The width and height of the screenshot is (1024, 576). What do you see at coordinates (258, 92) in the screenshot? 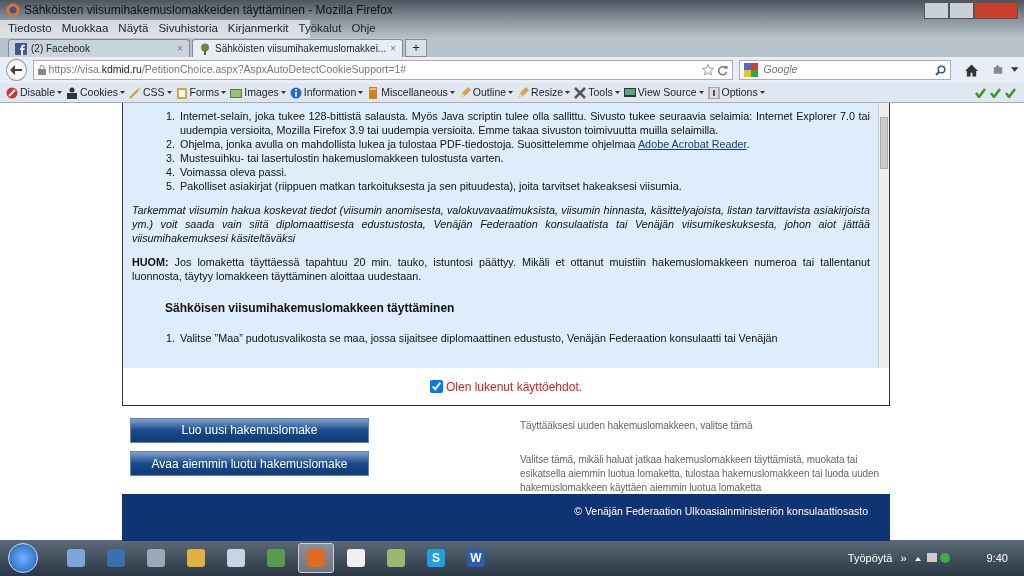
I see `toolbar-menu: Images` at bounding box center [258, 92].